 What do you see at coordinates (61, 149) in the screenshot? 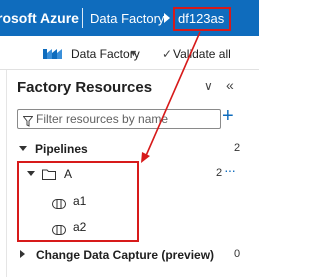
I see `section-pipelines-label: Pipelines` at bounding box center [61, 149].